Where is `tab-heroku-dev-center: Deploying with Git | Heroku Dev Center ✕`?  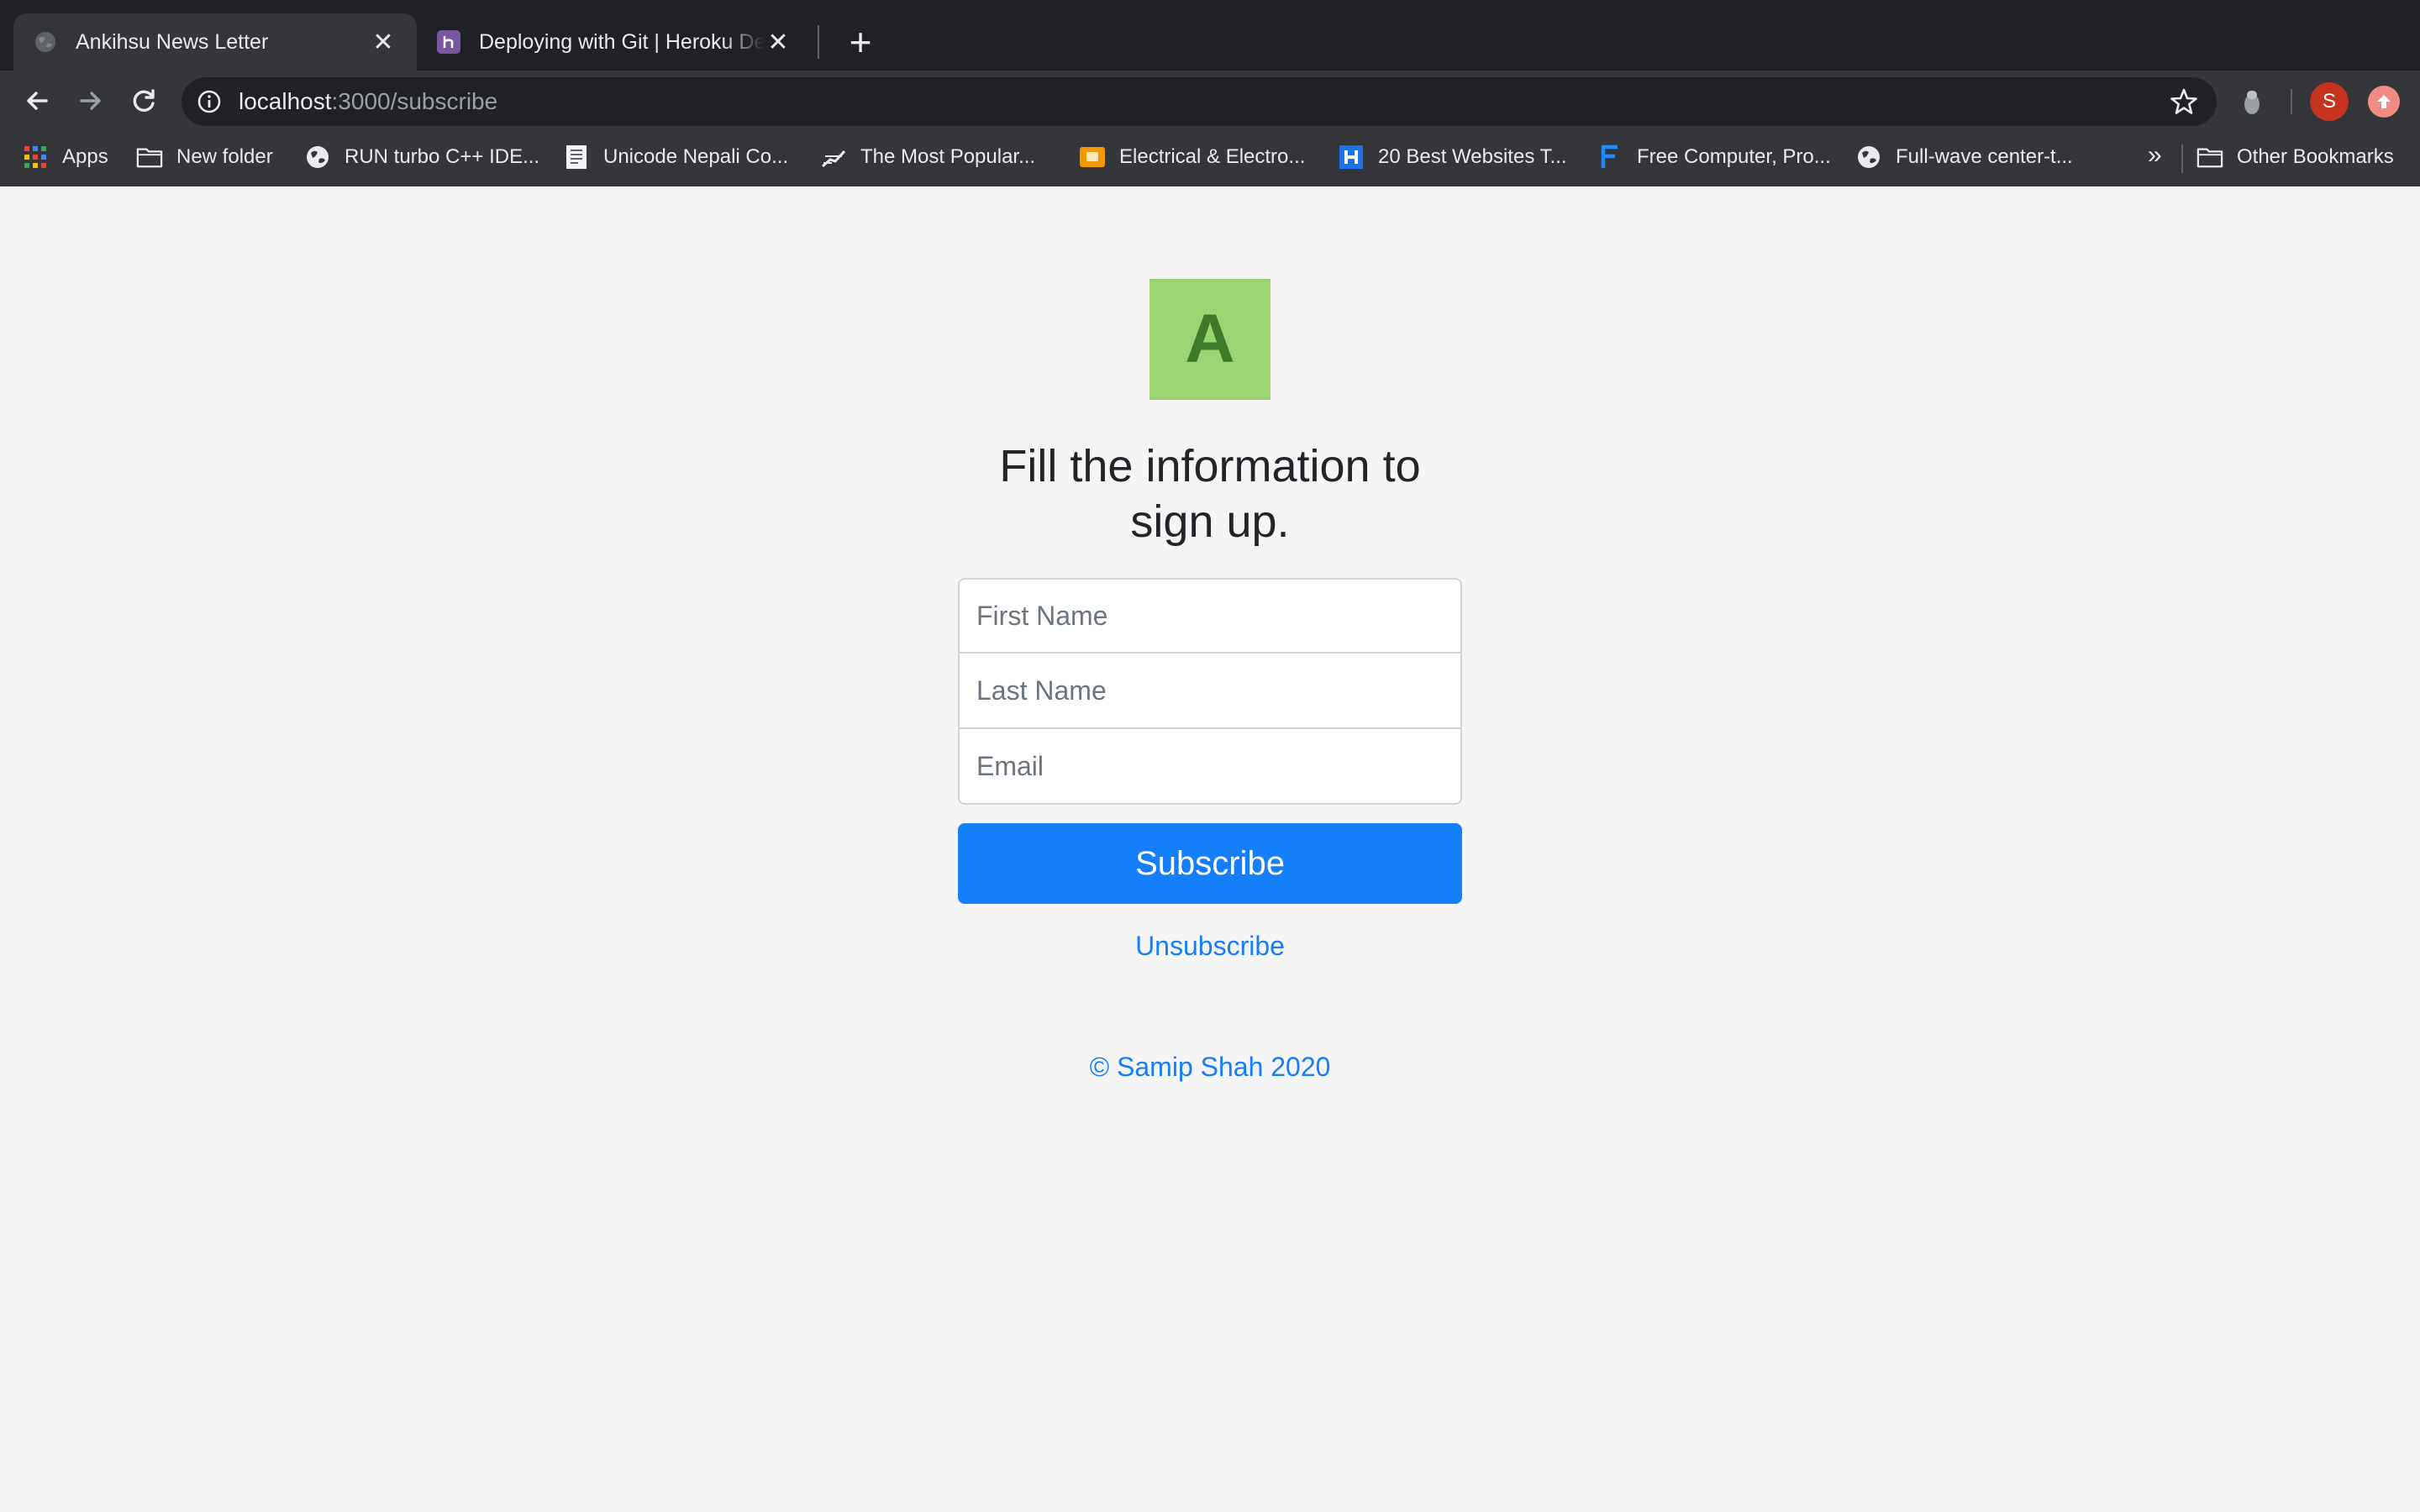 tab-heroku-dev-center: Deploying with Git | Heroku Dev Center ✕ is located at coordinates (614, 42).